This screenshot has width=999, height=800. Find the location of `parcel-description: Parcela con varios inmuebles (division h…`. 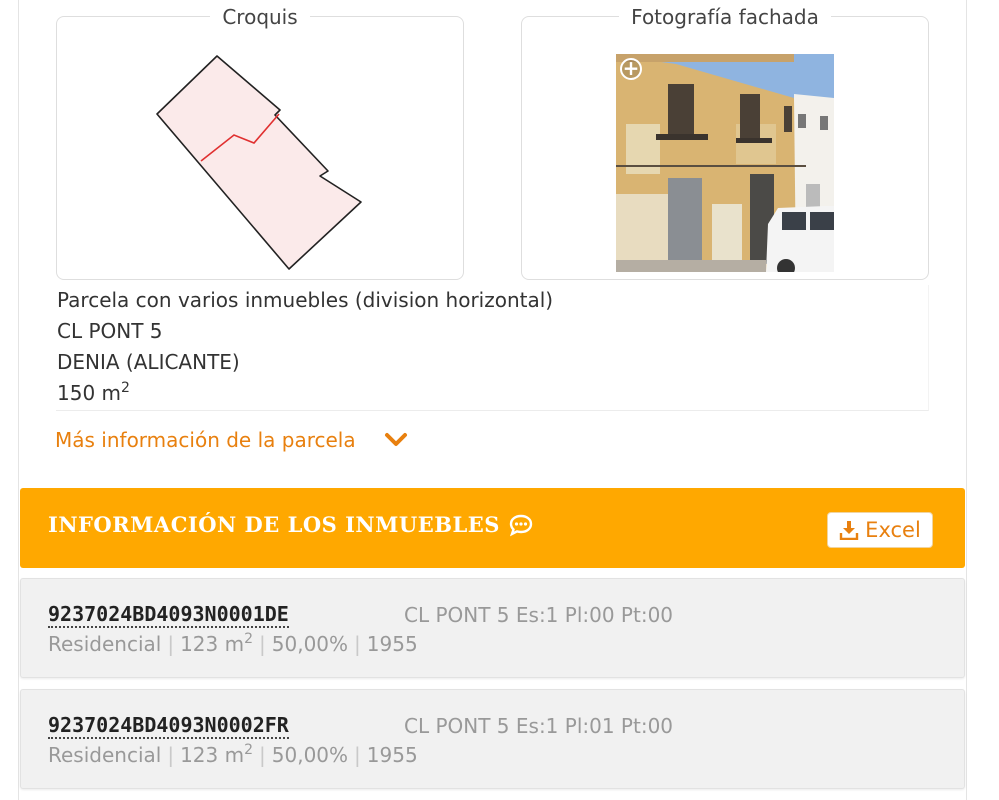

parcel-description: Parcela con varios inmuebles (division h… is located at coordinates (305, 300).